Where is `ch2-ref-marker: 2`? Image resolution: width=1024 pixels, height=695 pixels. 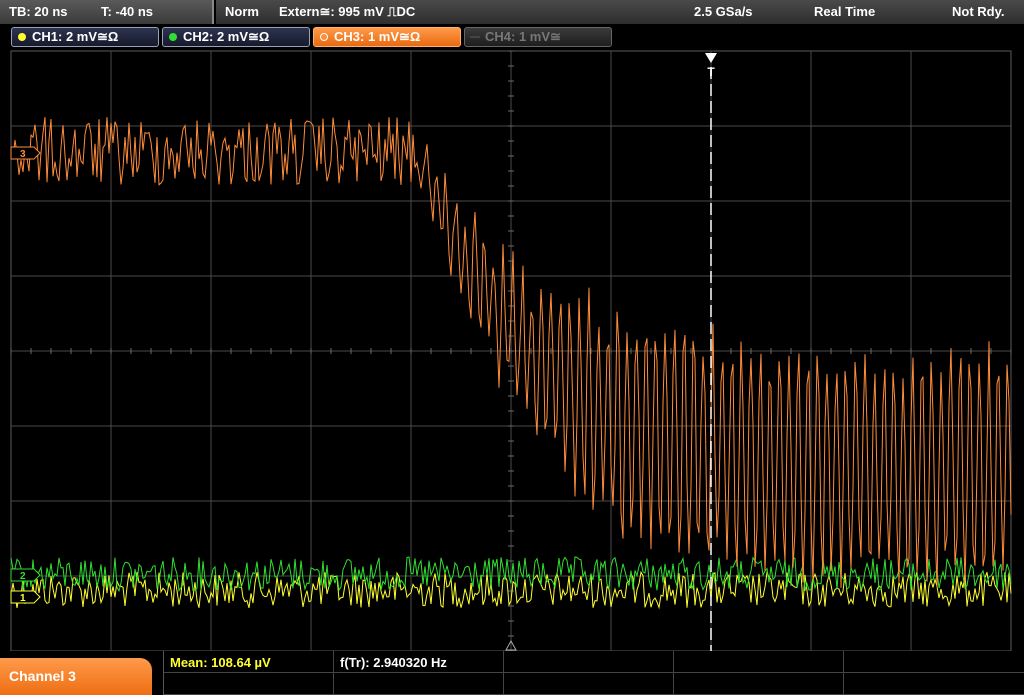
ch2-ref-marker: 2 is located at coordinates (25, 575).